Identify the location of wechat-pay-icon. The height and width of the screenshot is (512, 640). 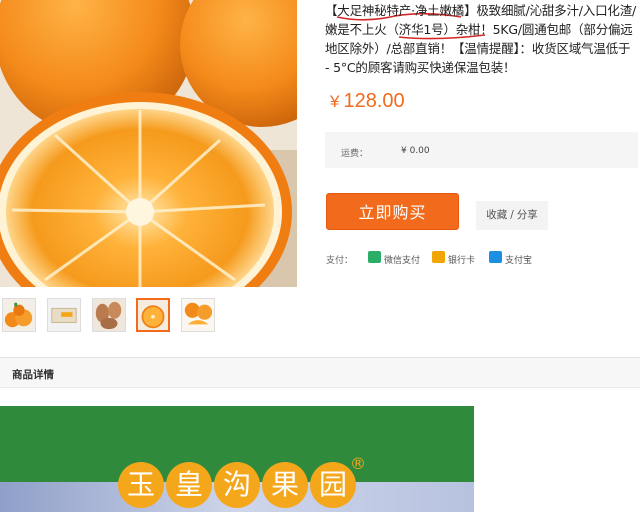
(374, 257).